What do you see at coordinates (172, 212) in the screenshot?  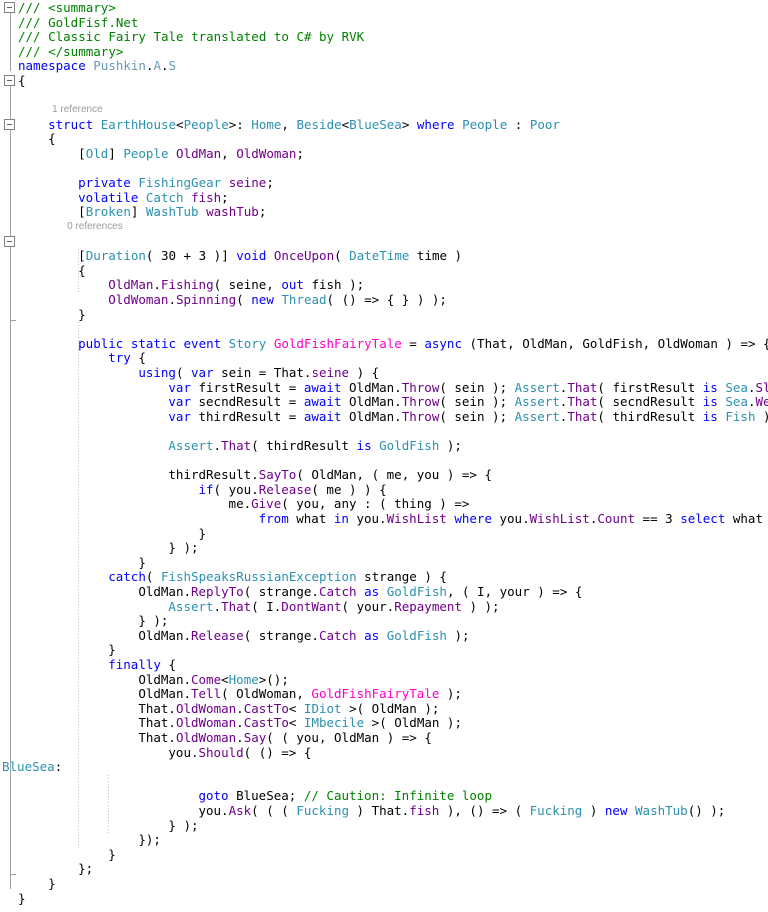 I see `code-line: [Broken] WashTub washTub;` at bounding box center [172, 212].